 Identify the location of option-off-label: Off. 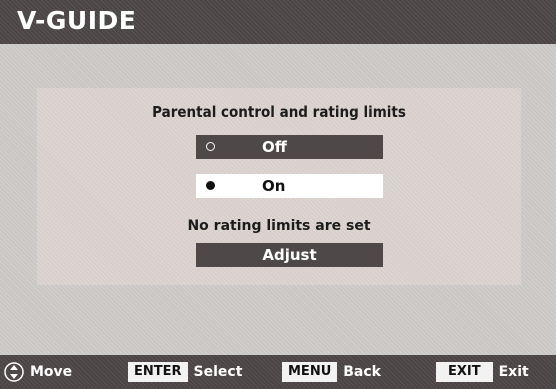
(274, 147).